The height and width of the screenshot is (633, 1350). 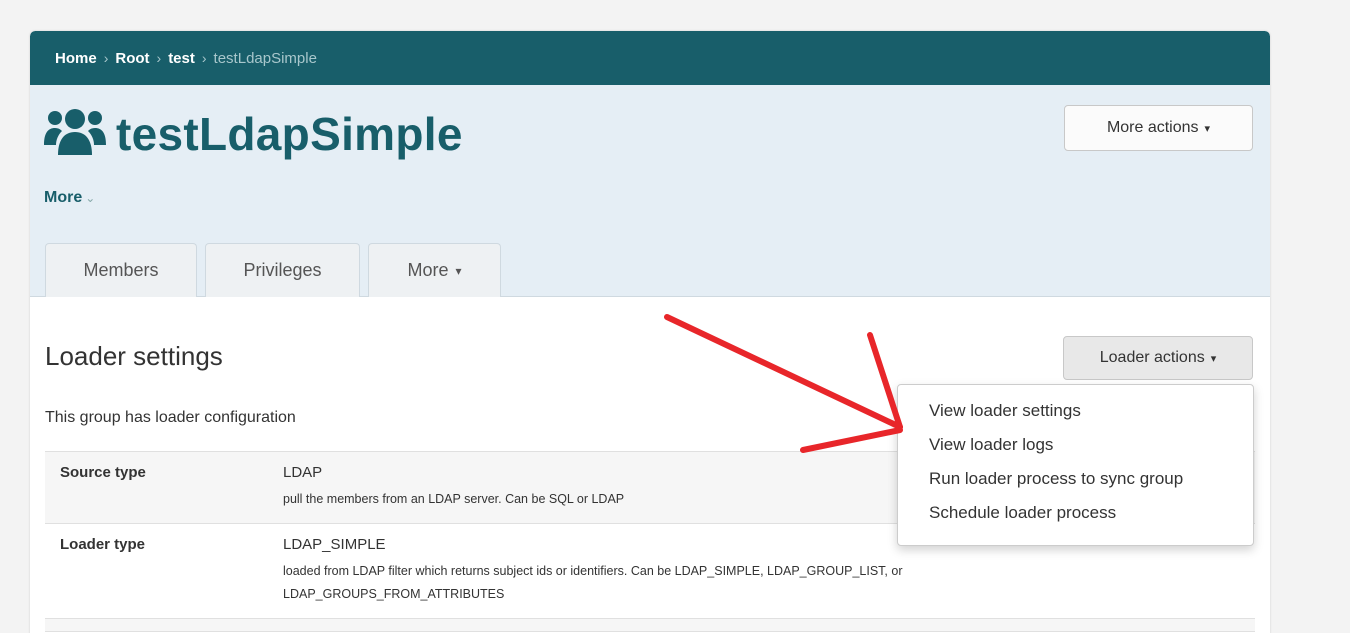 I want to click on menu-item-schedule-loader-process: Schedule loader process, so click(x=1075, y=516).